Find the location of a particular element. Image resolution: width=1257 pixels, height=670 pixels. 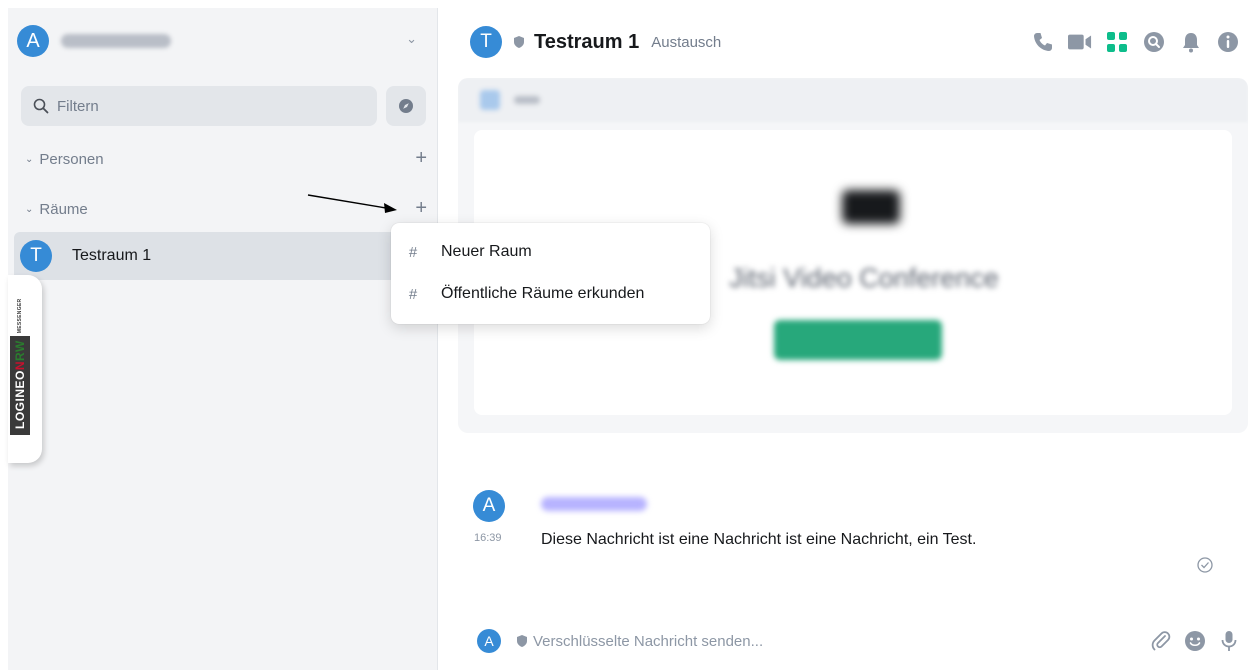

widget-title-blurred is located at coordinates (527, 100).